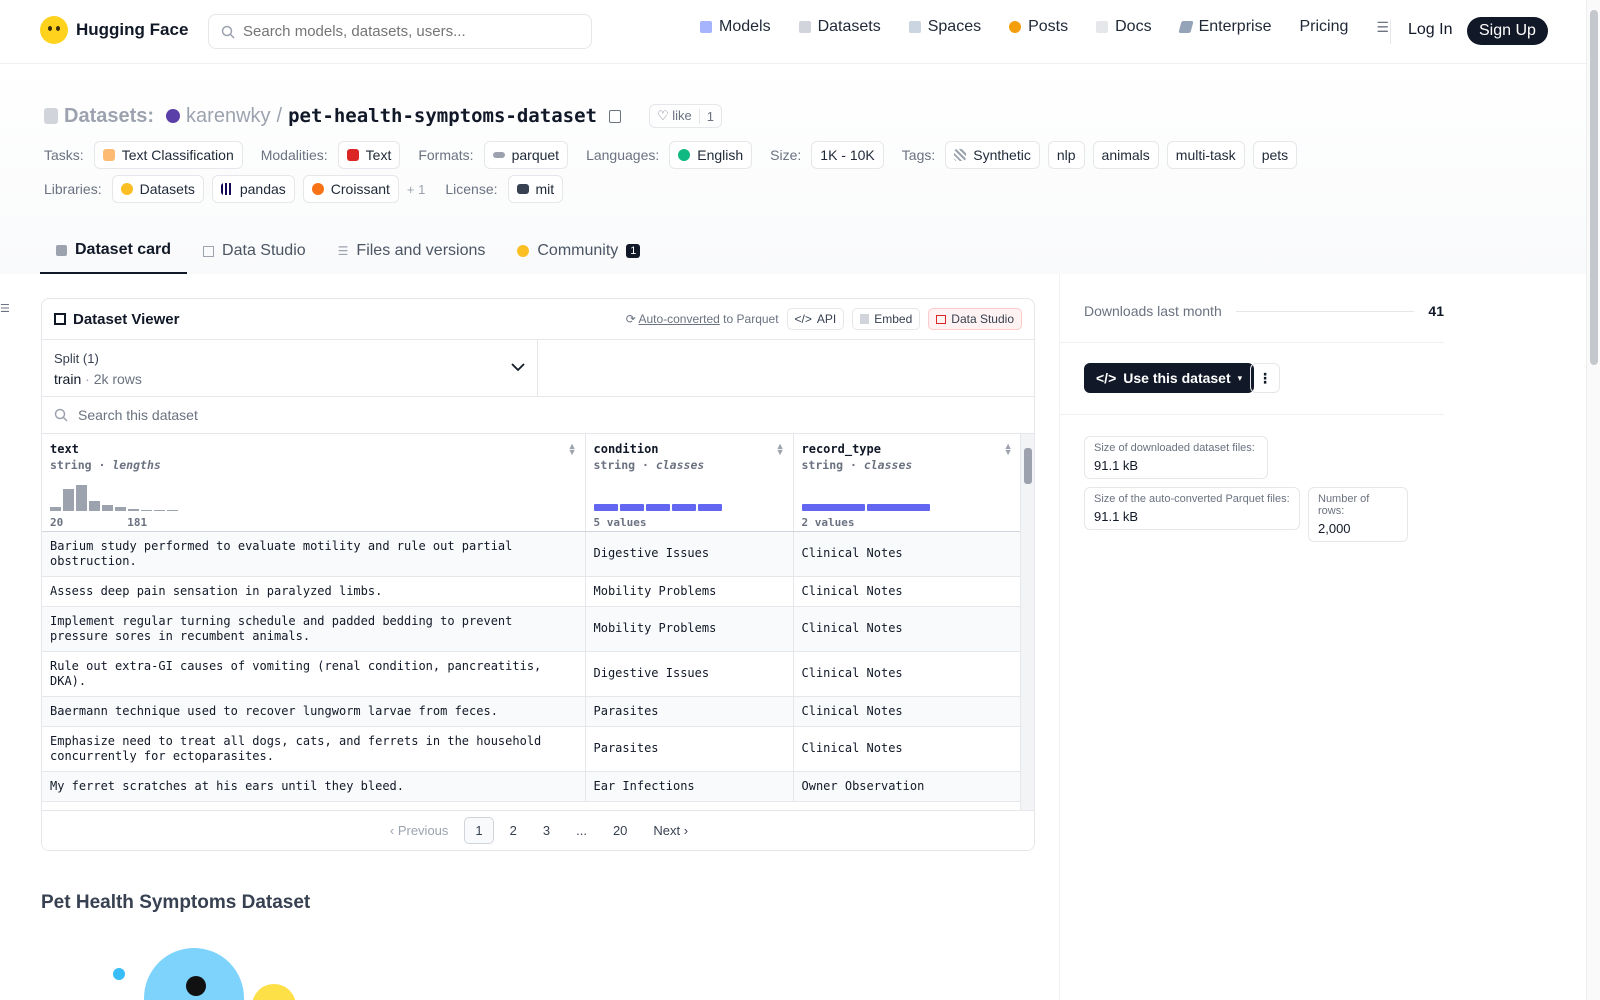 The width and height of the screenshot is (1600, 1000). What do you see at coordinates (157, 189) in the screenshot?
I see `lib-datasets: Datasets` at bounding box center [157, 189].